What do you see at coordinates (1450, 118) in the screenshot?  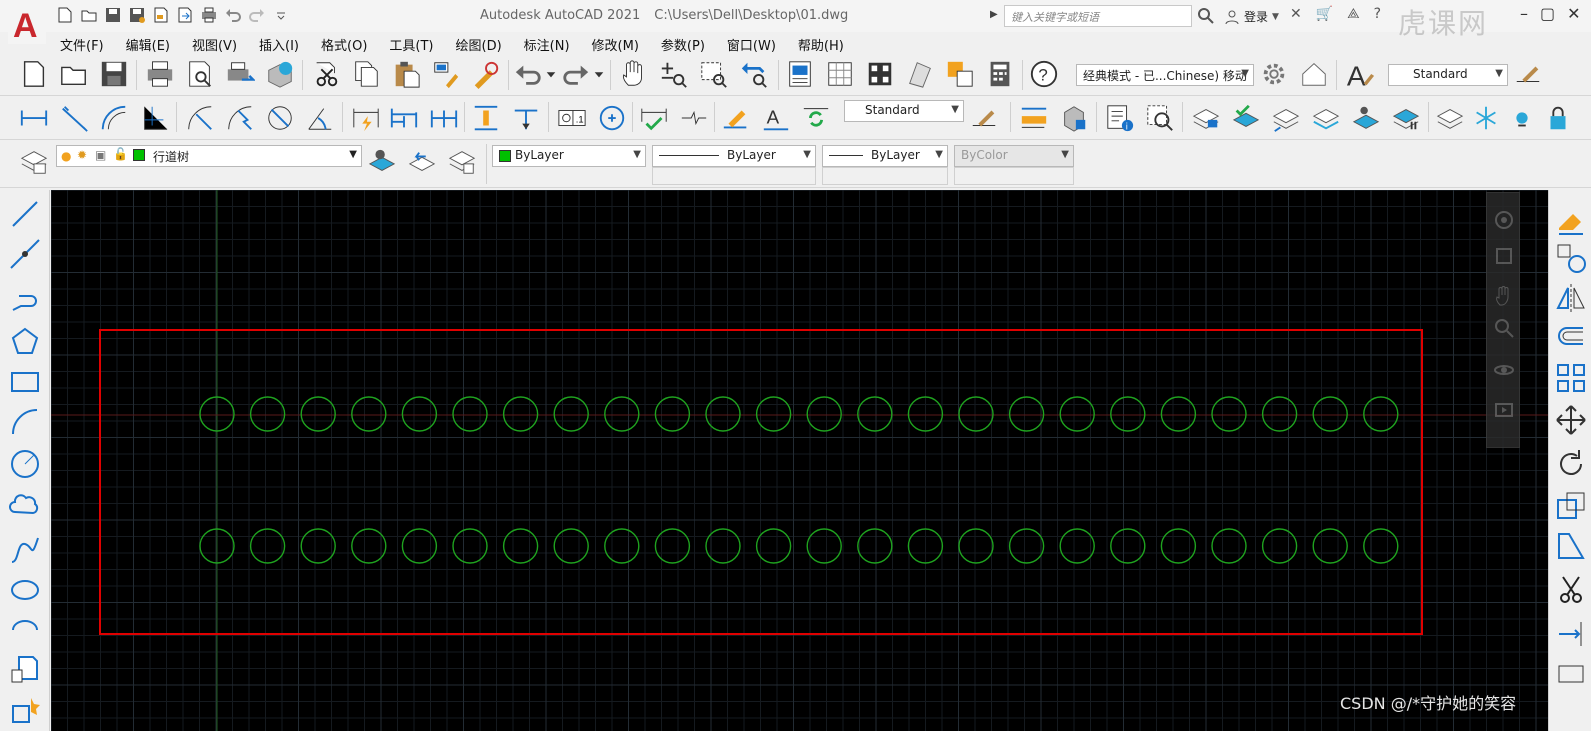 I see `layer-off-icon` at bounding box center [1450, 118].